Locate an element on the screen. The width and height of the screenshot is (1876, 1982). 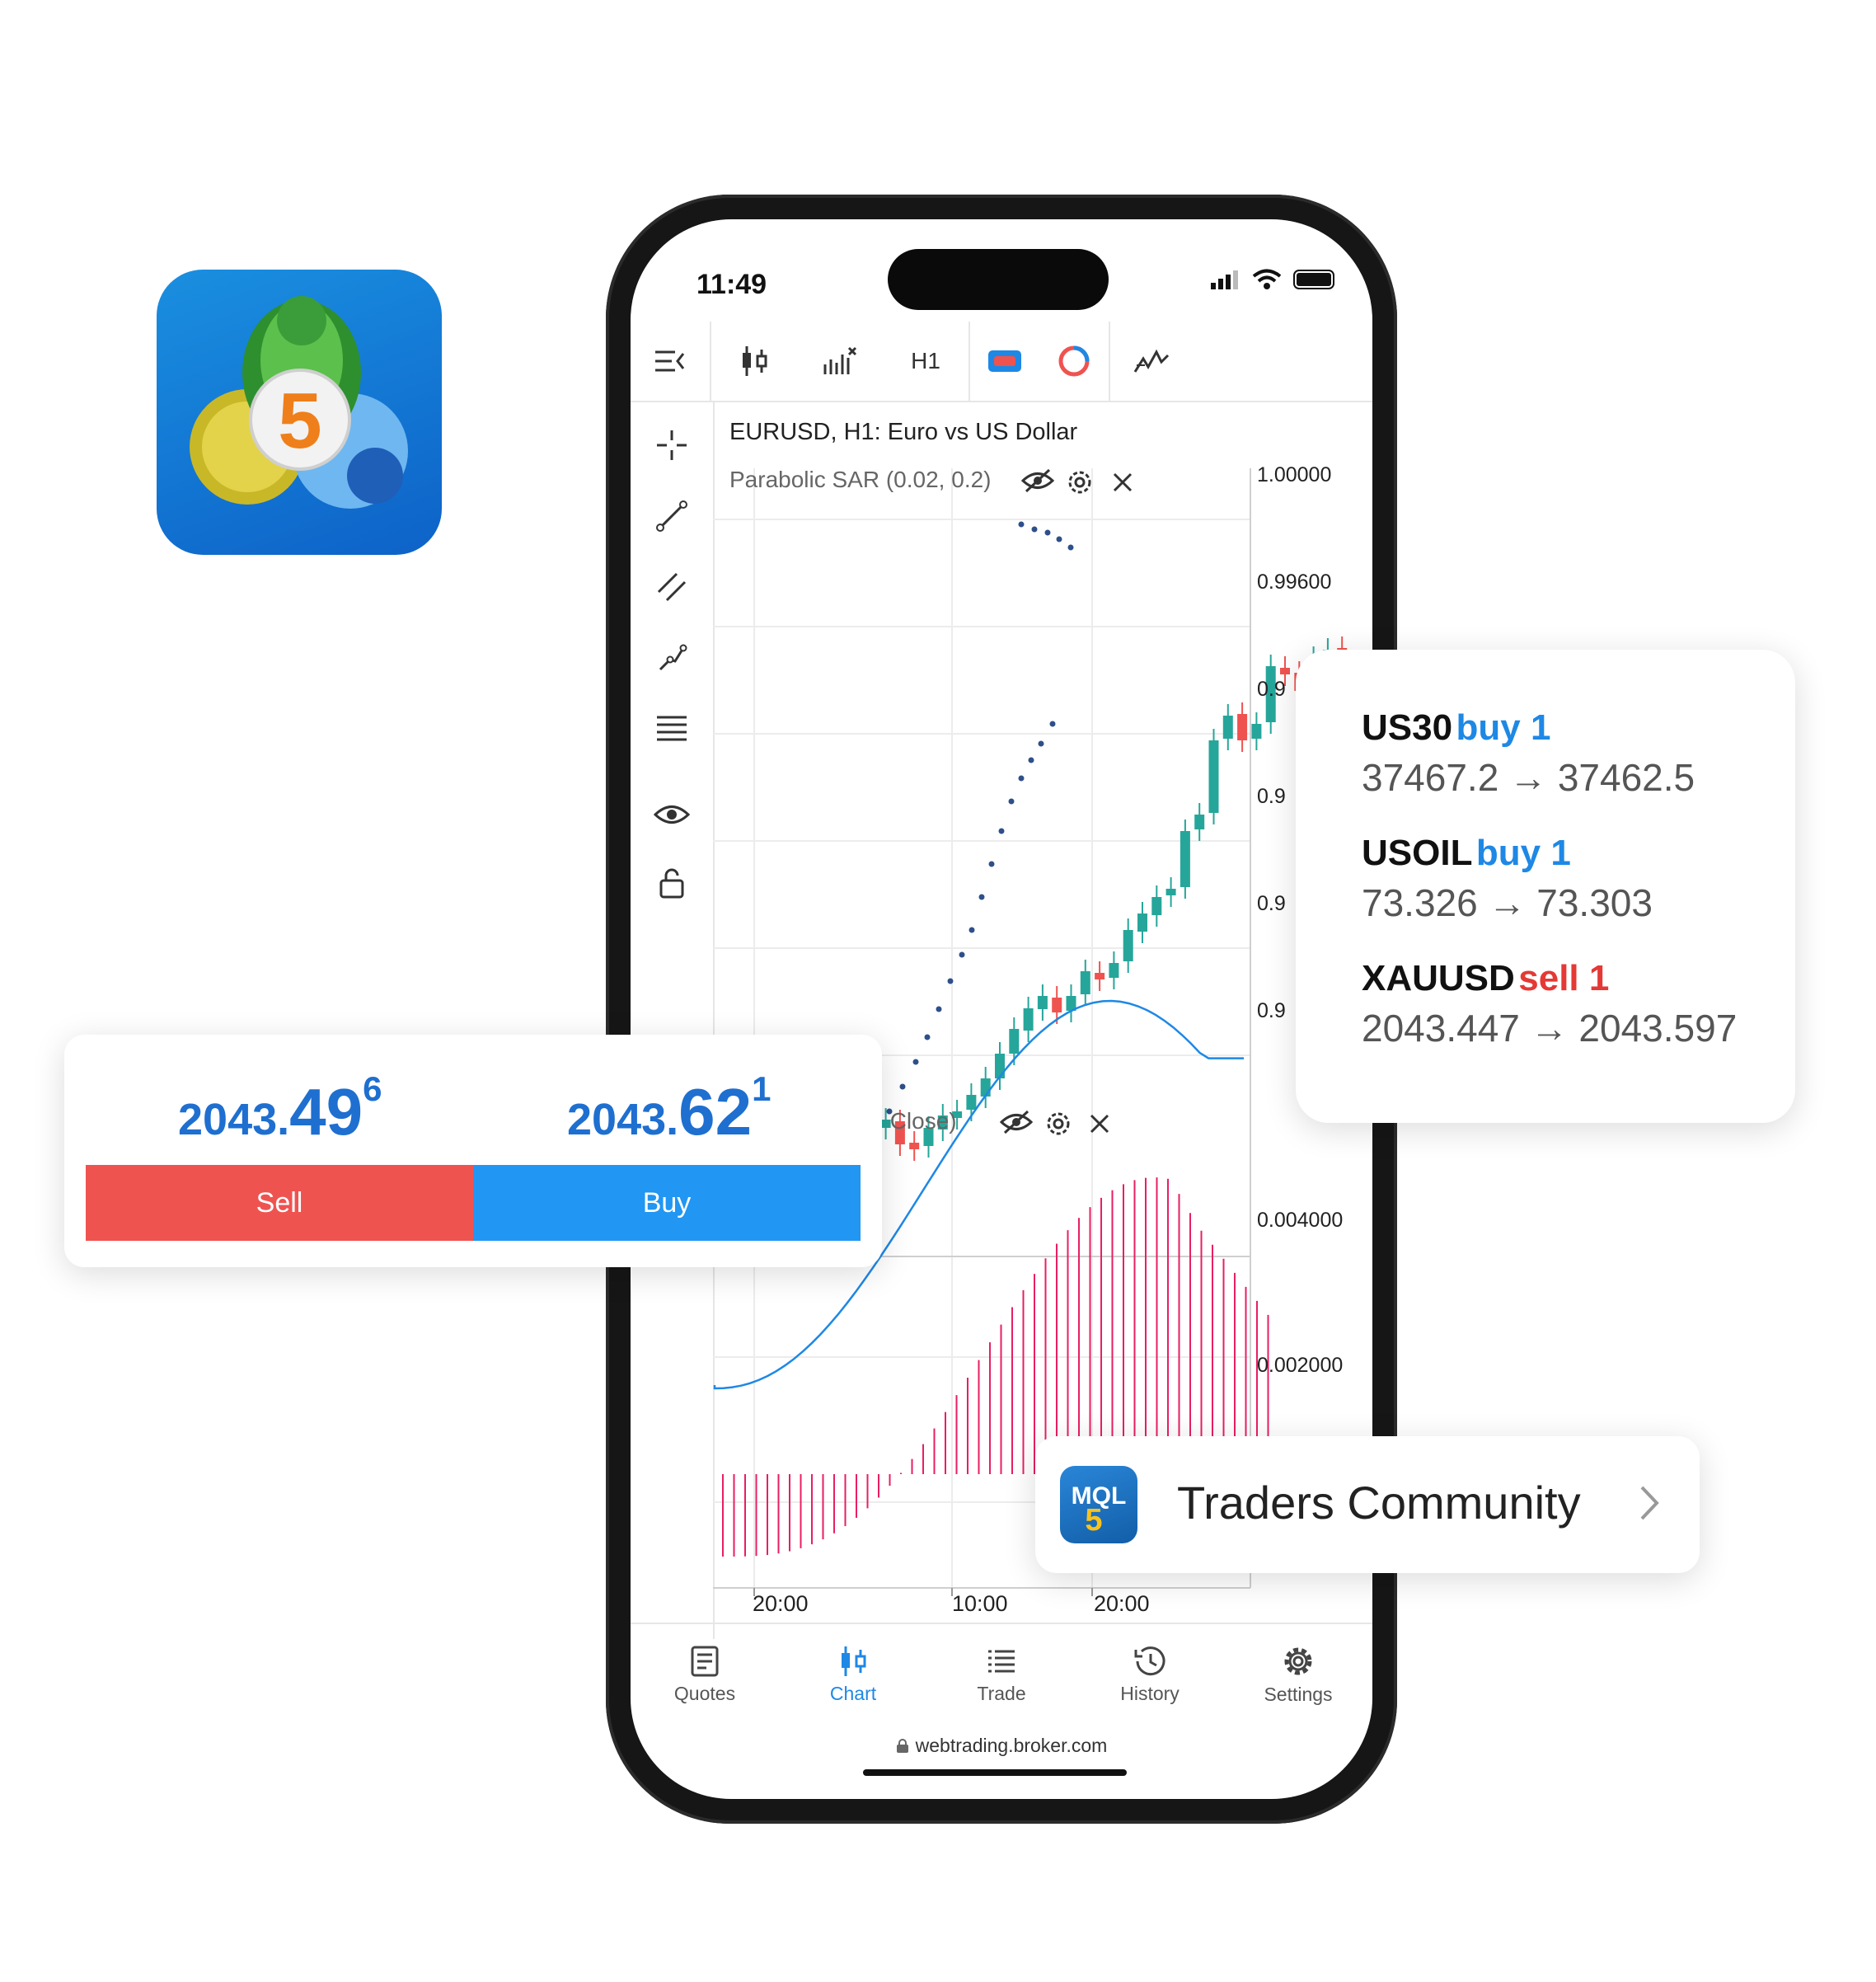
nav-settings: Settings is located at coordinates (1298, 1675).